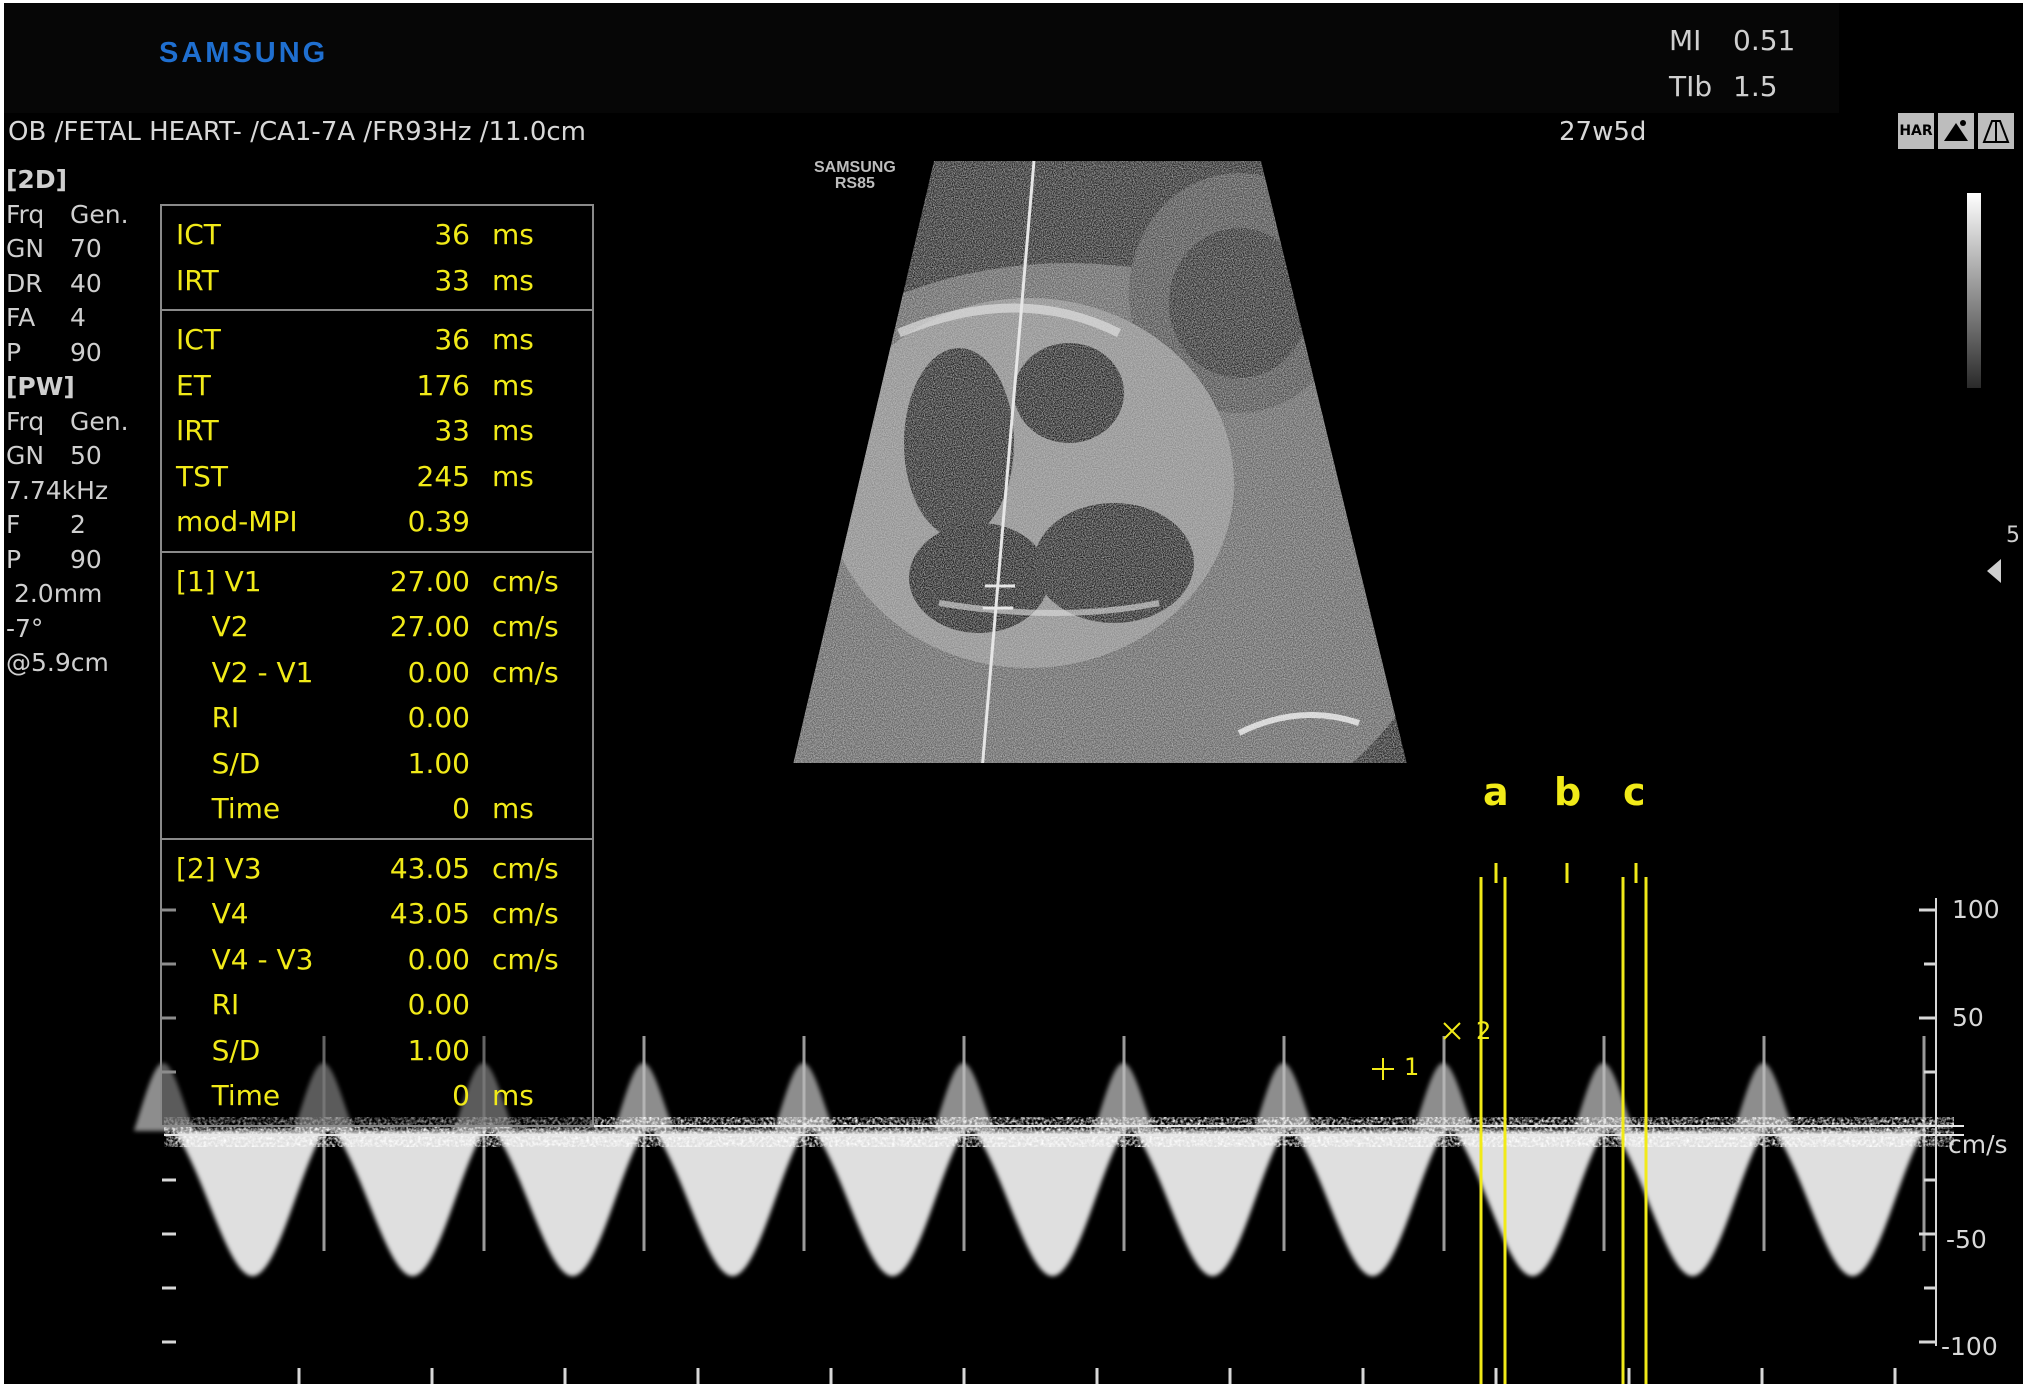 This screenshot has height=1390, width=2027. Describe the element at coordinates (1412, 1067) in the screenshot. I see `cursor-marker-1: 1` at that location.